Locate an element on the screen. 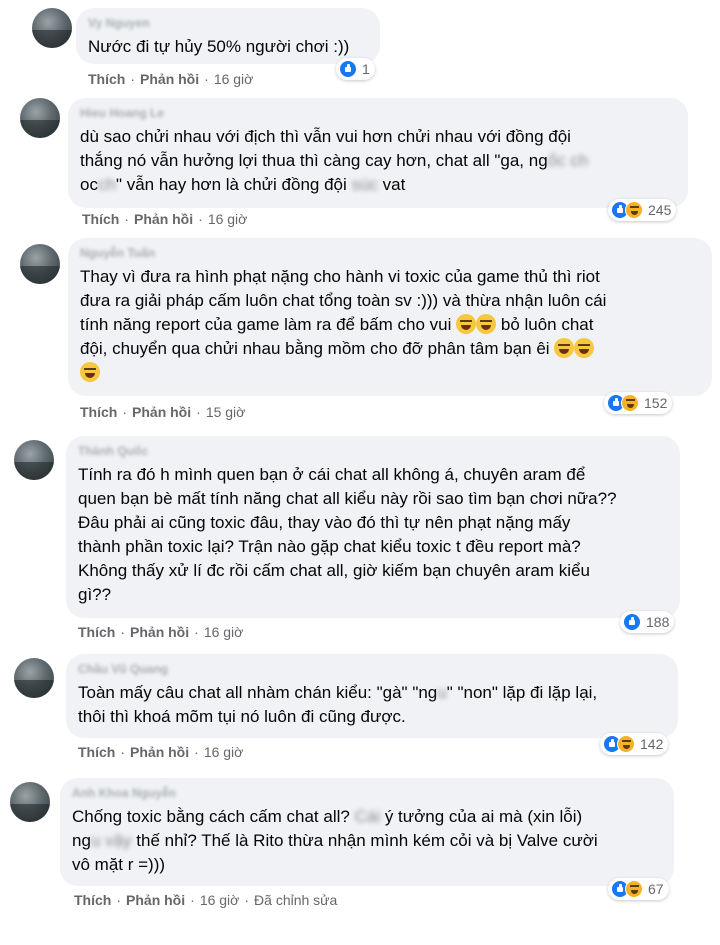 The image size is (720, 945). censored-text: u is located at coordinates (442, 692).